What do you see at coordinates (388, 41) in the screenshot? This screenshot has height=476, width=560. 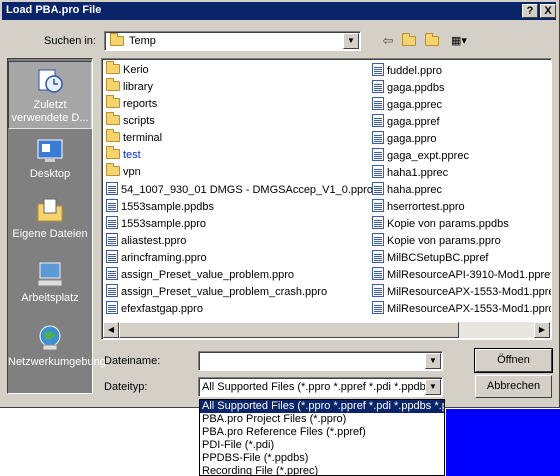 I see `back-icon: ⇦` at bounding box center [388, 41].